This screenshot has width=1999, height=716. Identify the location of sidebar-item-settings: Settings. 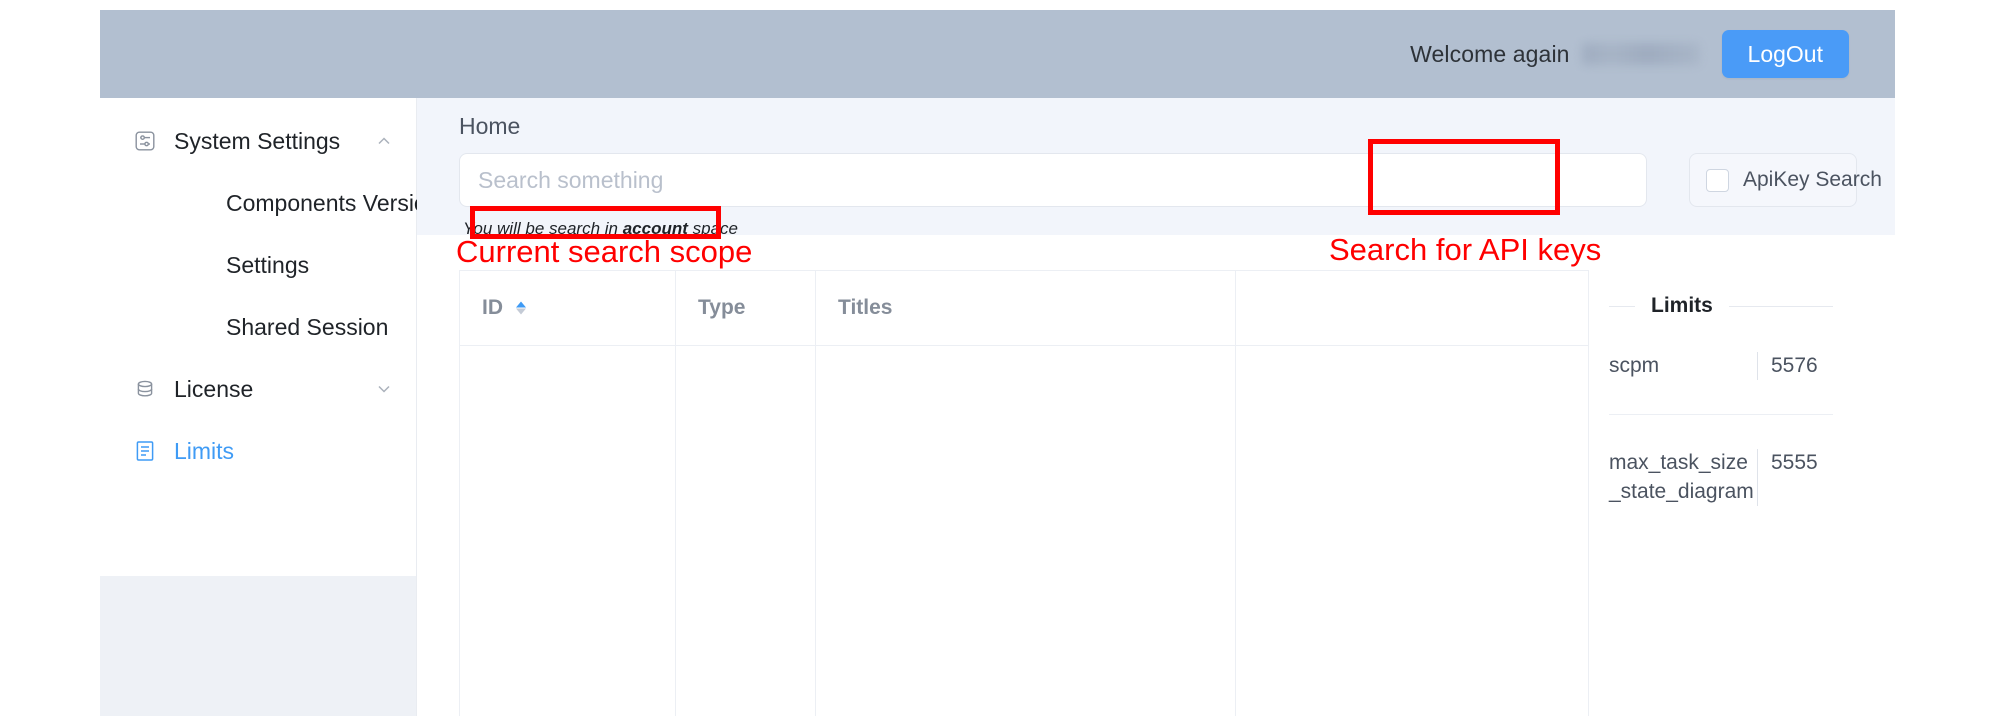
(258, 265).